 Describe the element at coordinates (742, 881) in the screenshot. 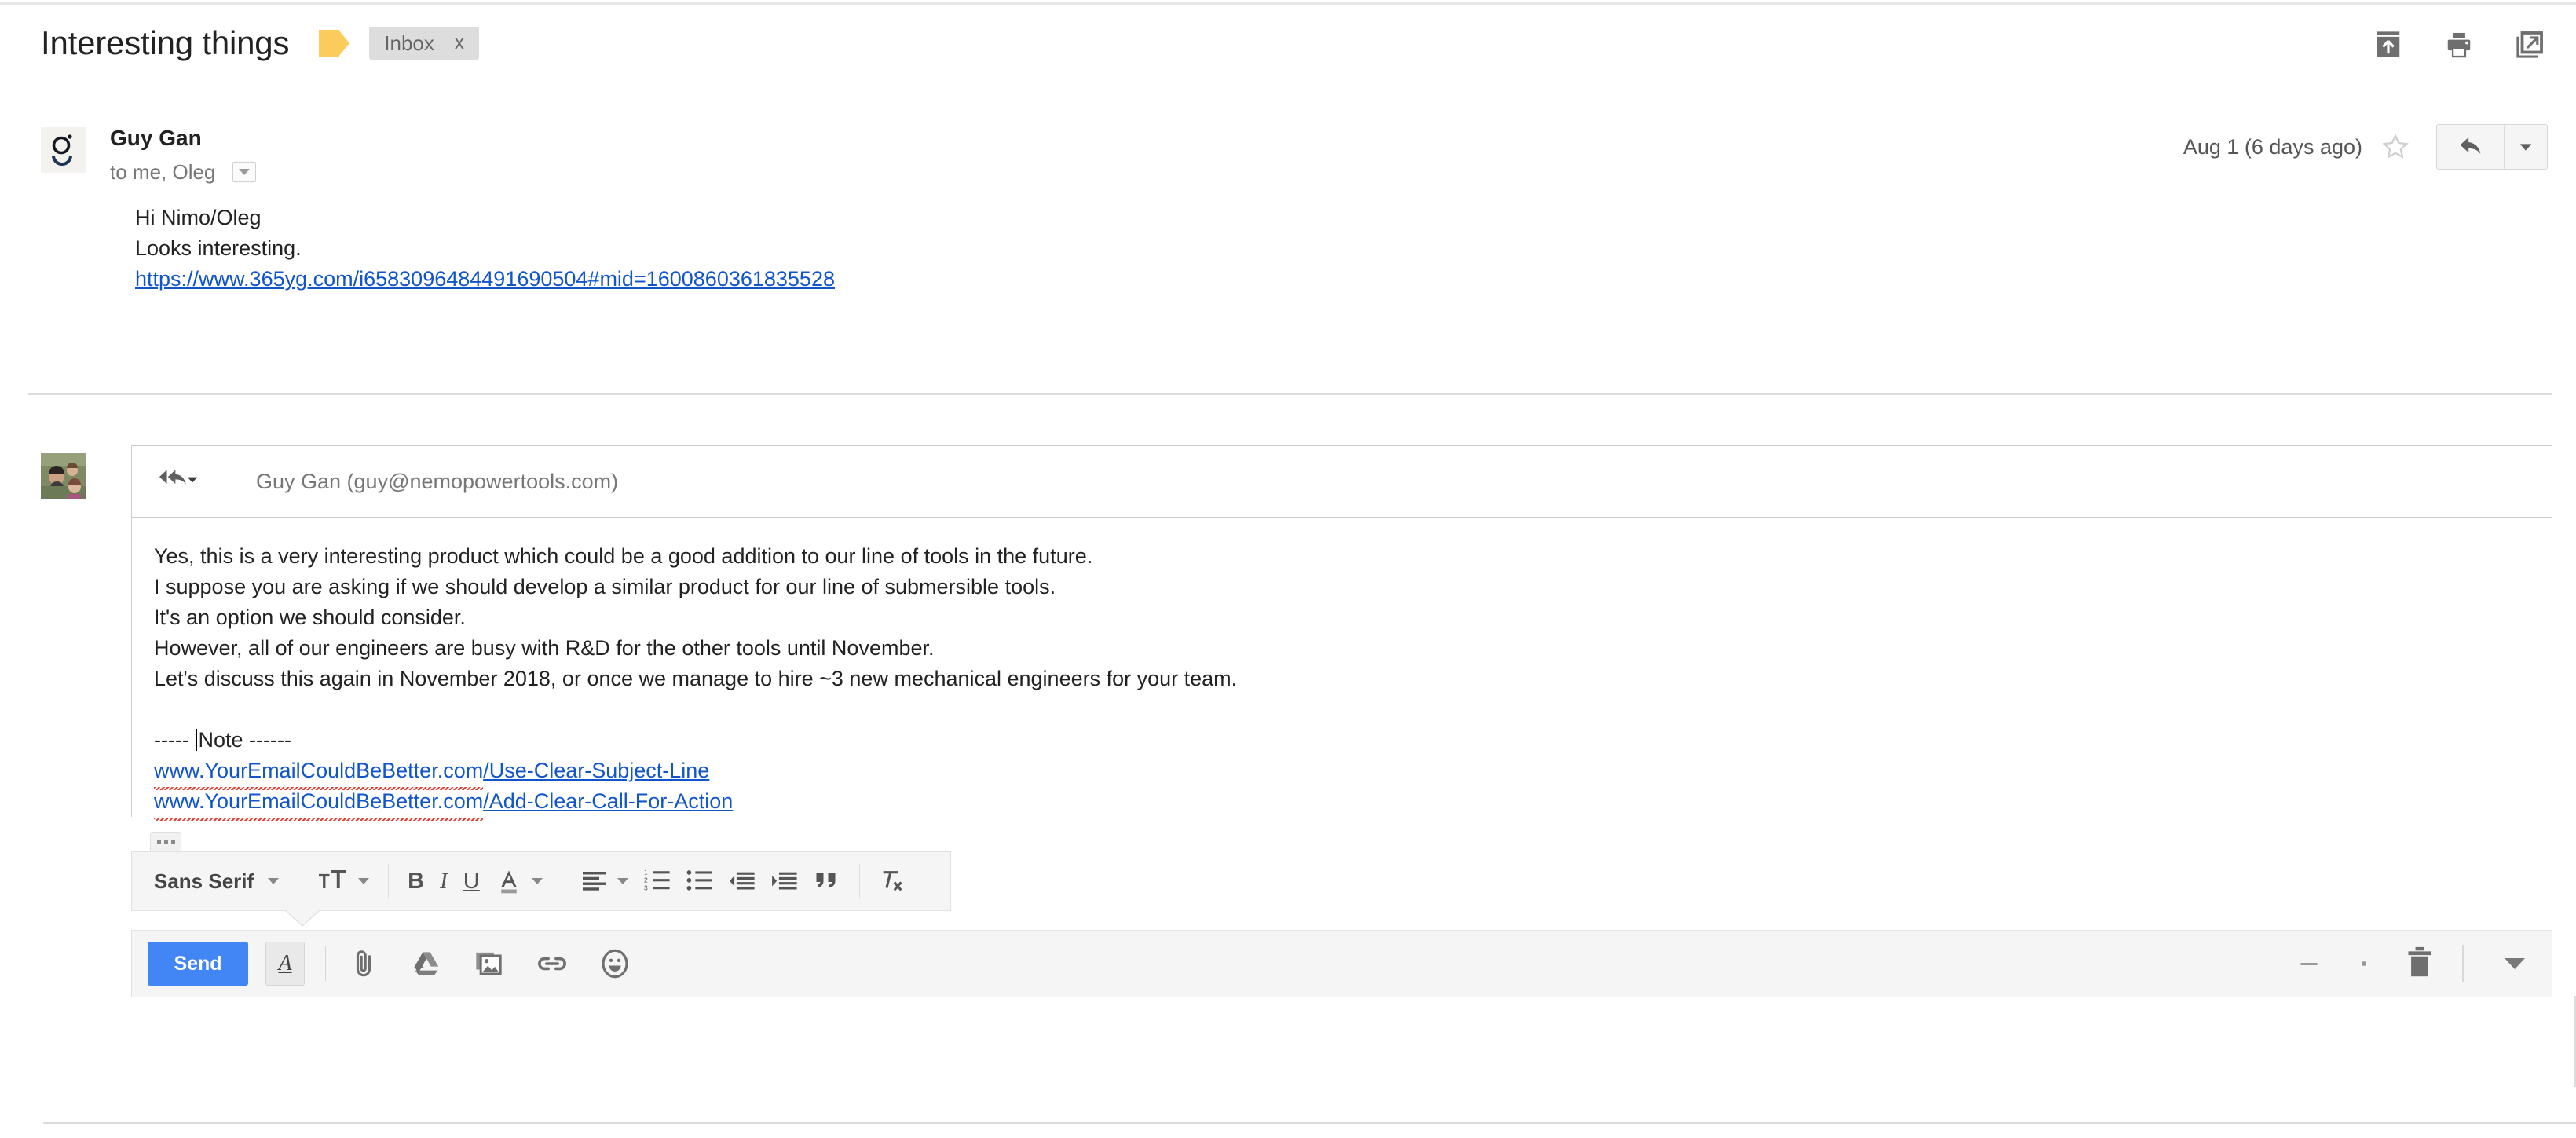

I see `indent-less-button` at that location.